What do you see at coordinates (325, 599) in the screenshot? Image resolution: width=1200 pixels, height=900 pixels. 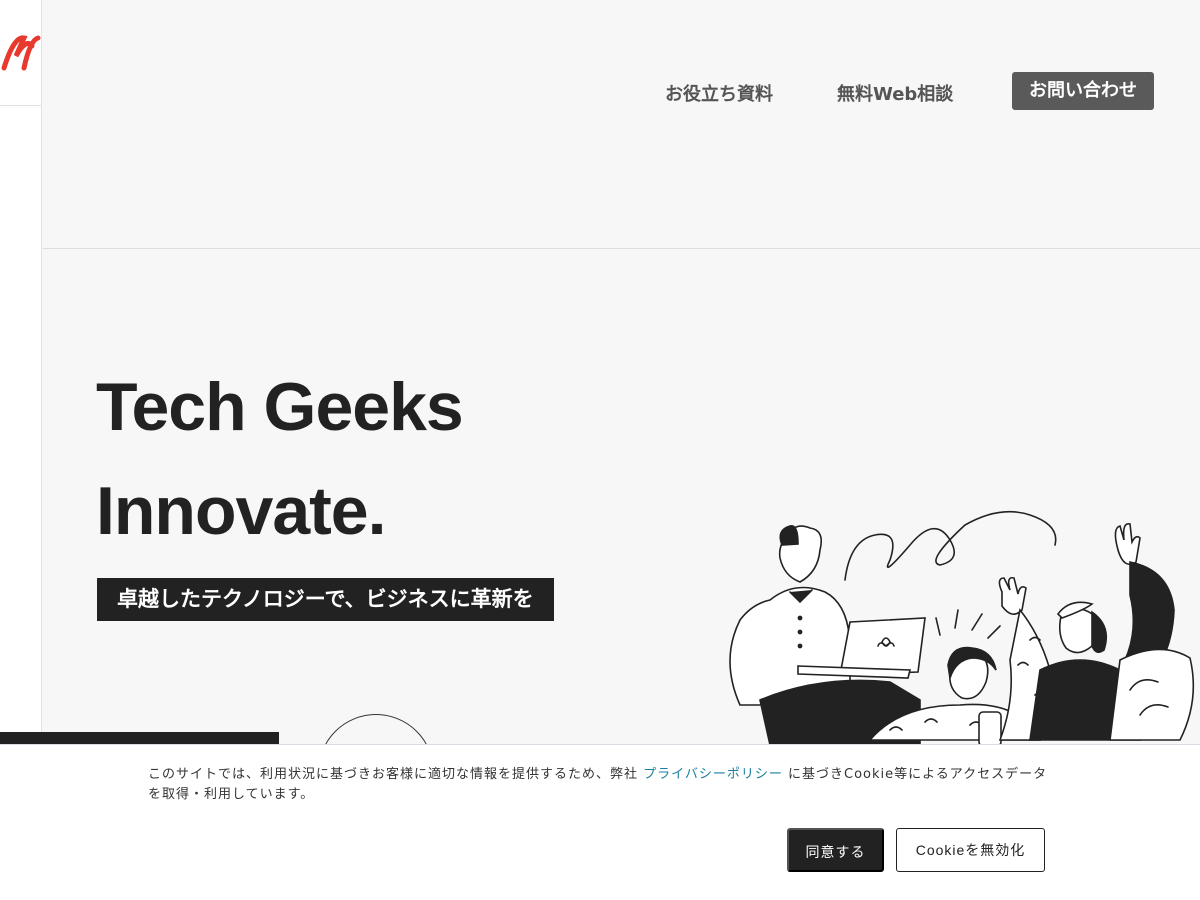 I see `hero-tagline: 卓越したテクノロジーで、ビジネスに革新を` at bounding box center [325, 599].